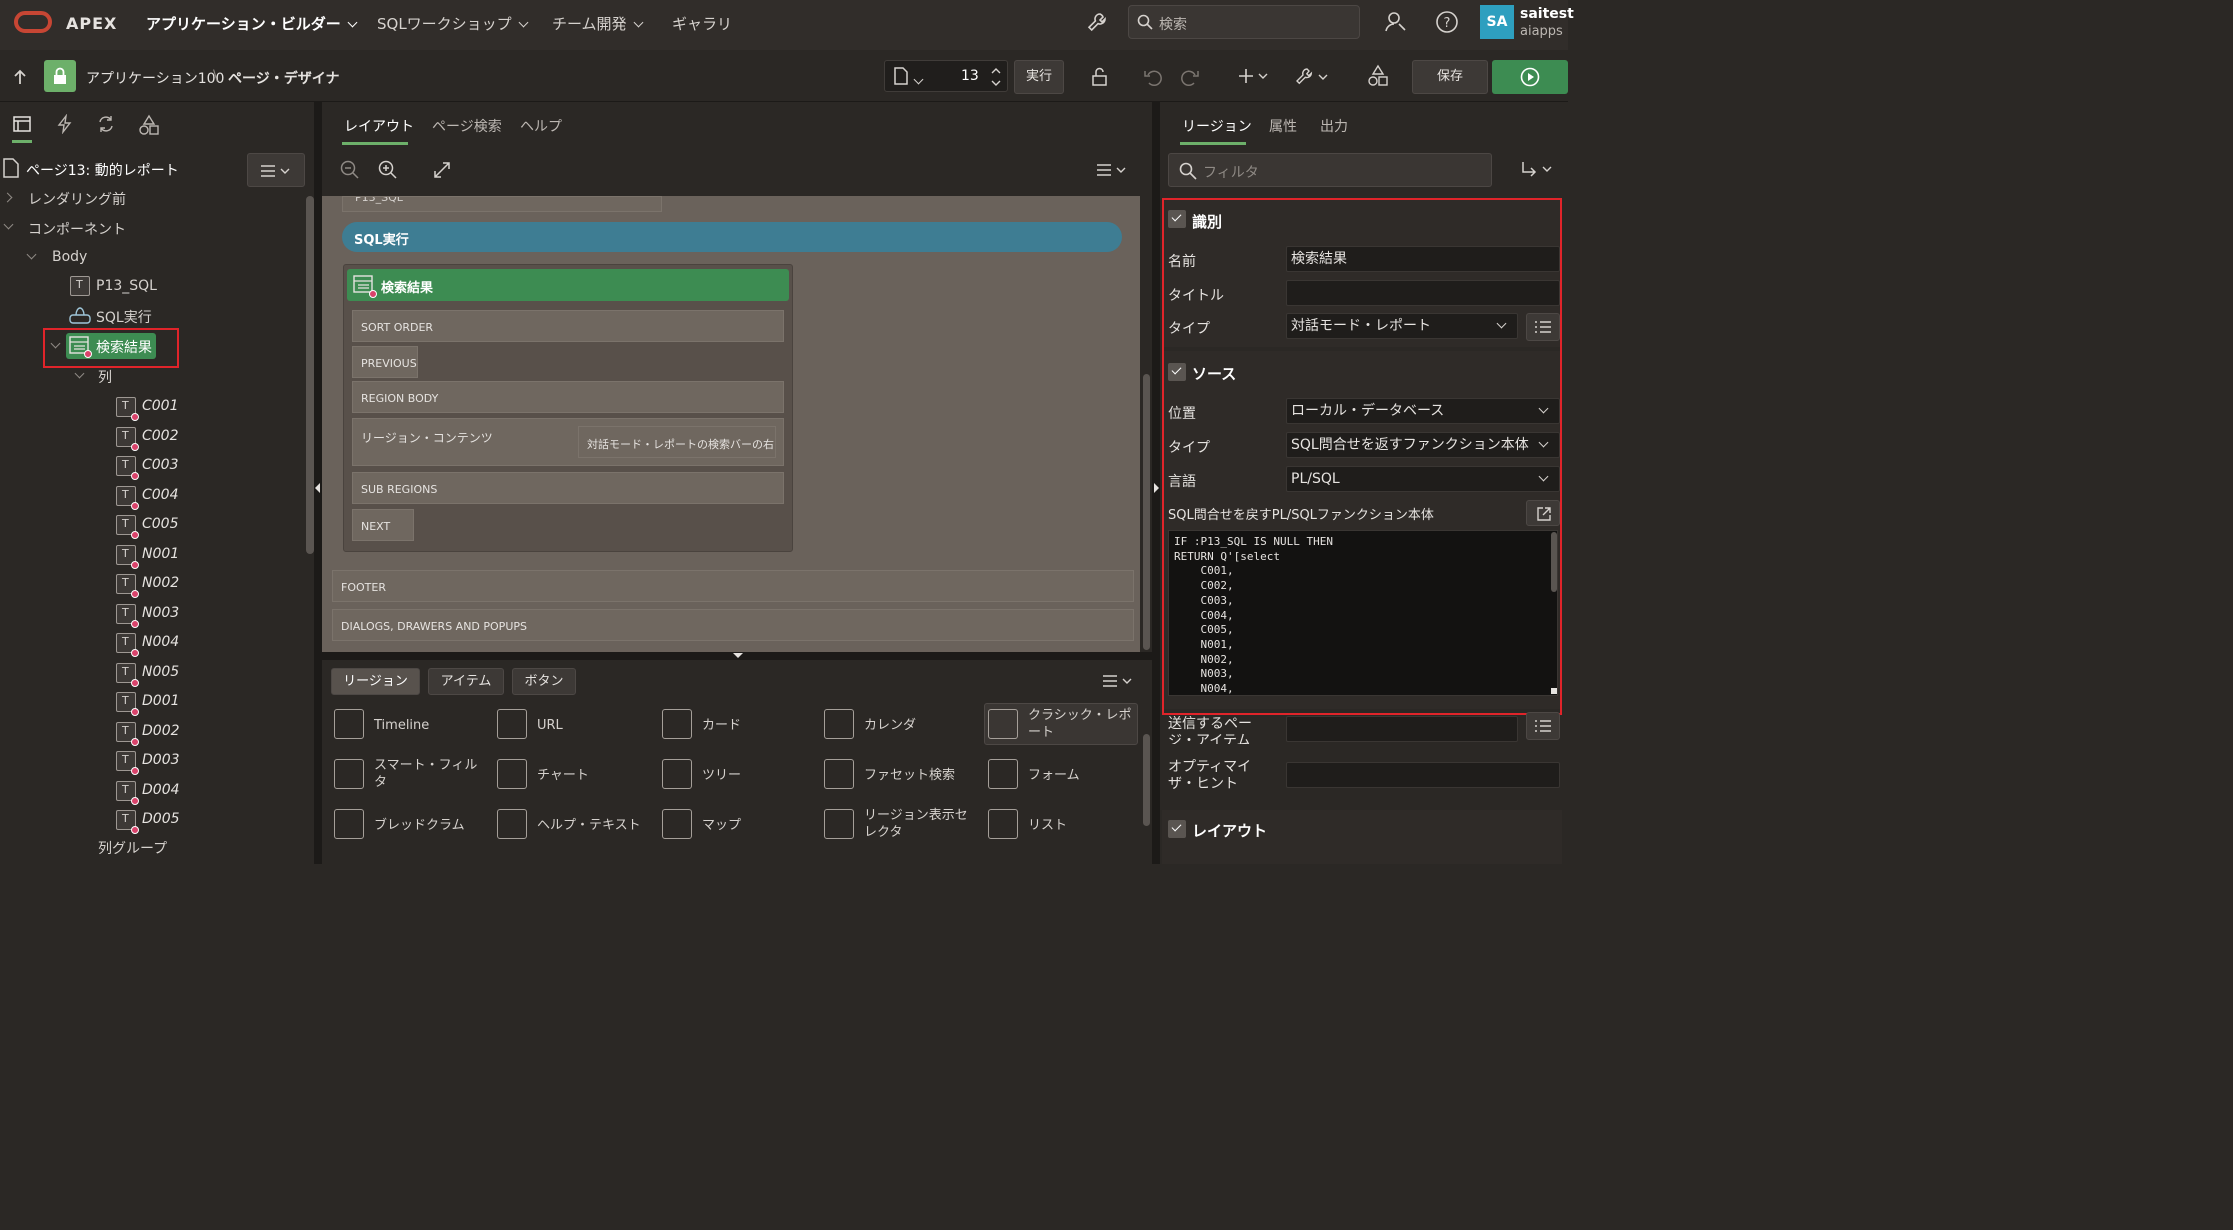 The width and height of the screenshot is (2233, 1230). What do you see at coordinates (174, 586) in the screenshot?
I see `tree-column-item: N002` at bounding box center [174, 586].